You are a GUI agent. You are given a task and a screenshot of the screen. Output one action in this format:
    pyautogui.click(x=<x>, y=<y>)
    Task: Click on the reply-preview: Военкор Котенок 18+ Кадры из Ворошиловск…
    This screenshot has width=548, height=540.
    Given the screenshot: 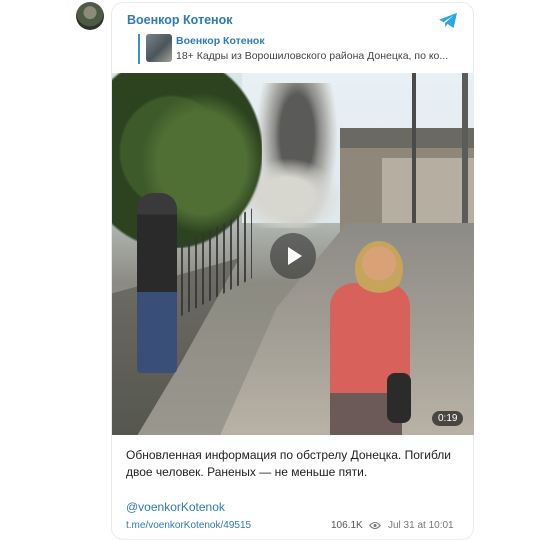 What is the action you would take?
    pyautogui.click(x=303, y=49)
    